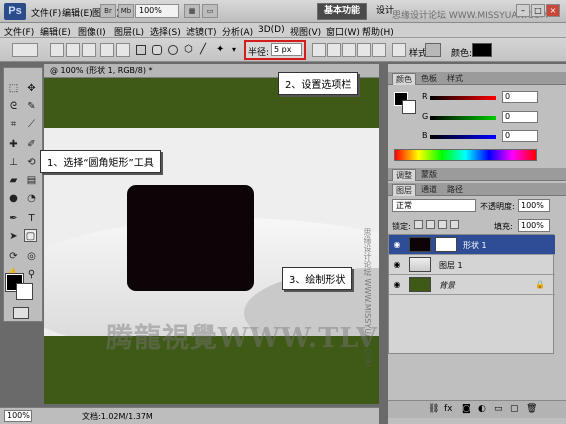  Describe the element at coordinates (404, 190) in the screenshot. I see `tab-layers: 图层` at that location.